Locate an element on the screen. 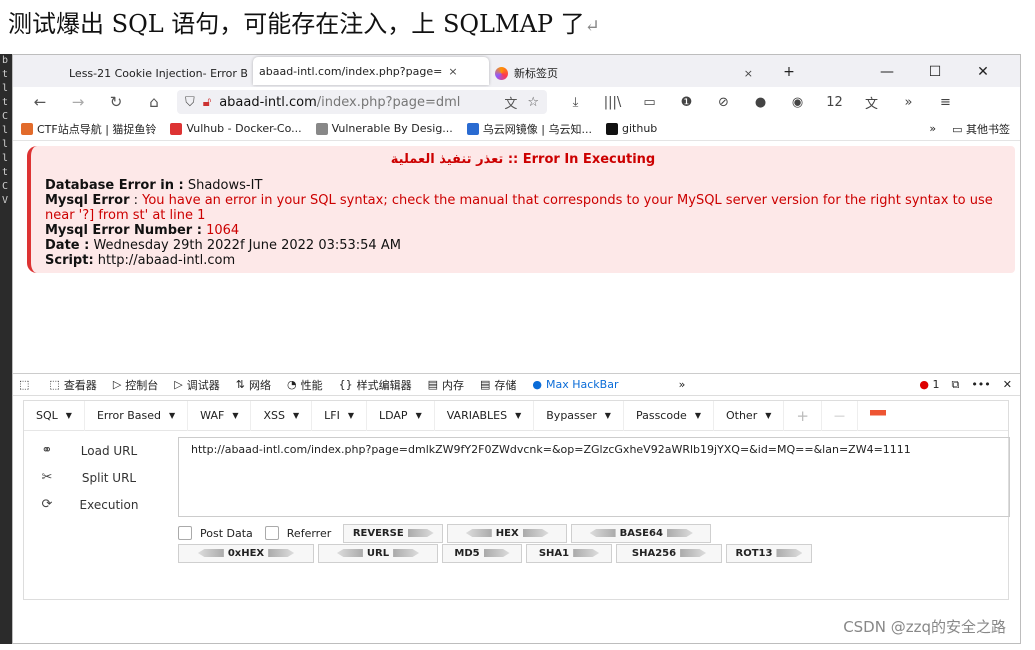 The image size is (1035, 650). bookmark-item: CTF站点导航 | 猫捉鱼铃 is located at coordinates (88, 129).